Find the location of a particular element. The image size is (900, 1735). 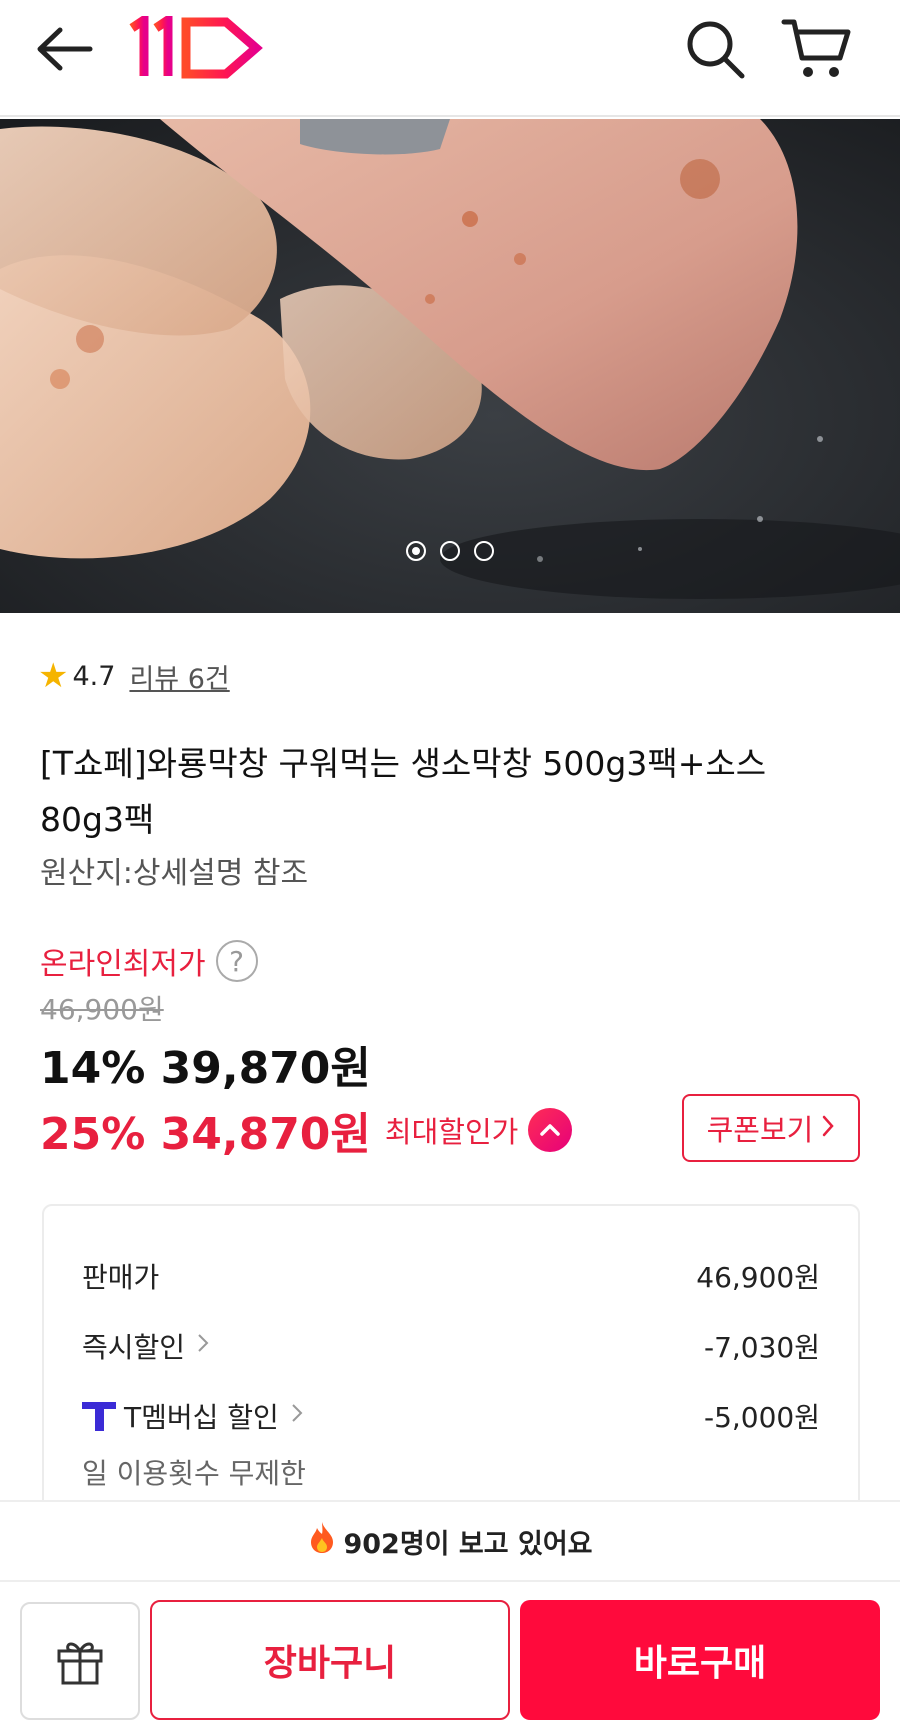

breakdown-label: 즉시할인 is located at coordinates (134, 1347).